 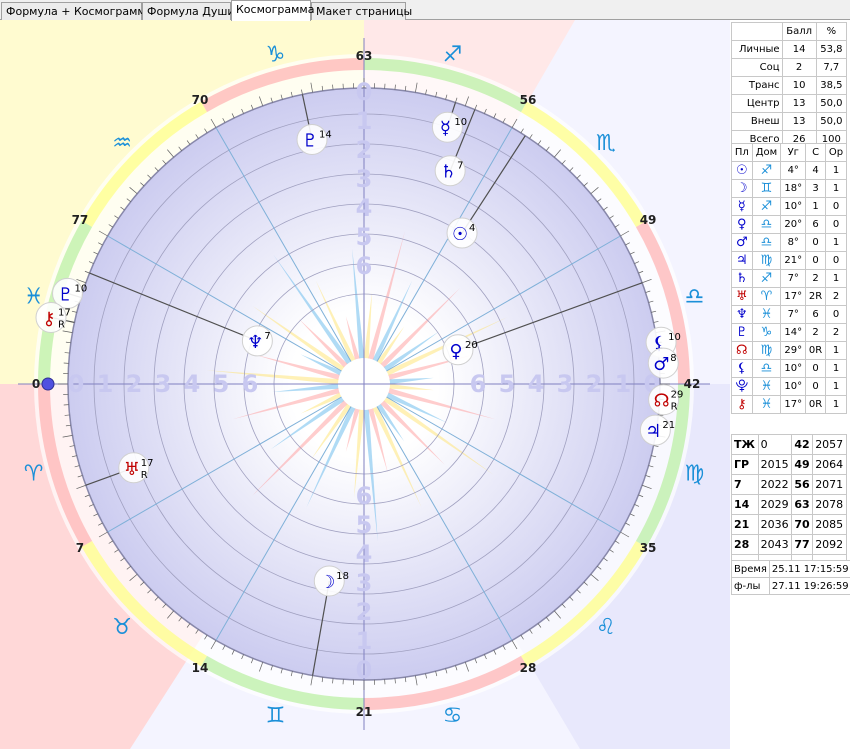 What do you see at coordinates (750, 569) in the screenshot?
I see `time-label: Время` at bounding box center [750, 569].